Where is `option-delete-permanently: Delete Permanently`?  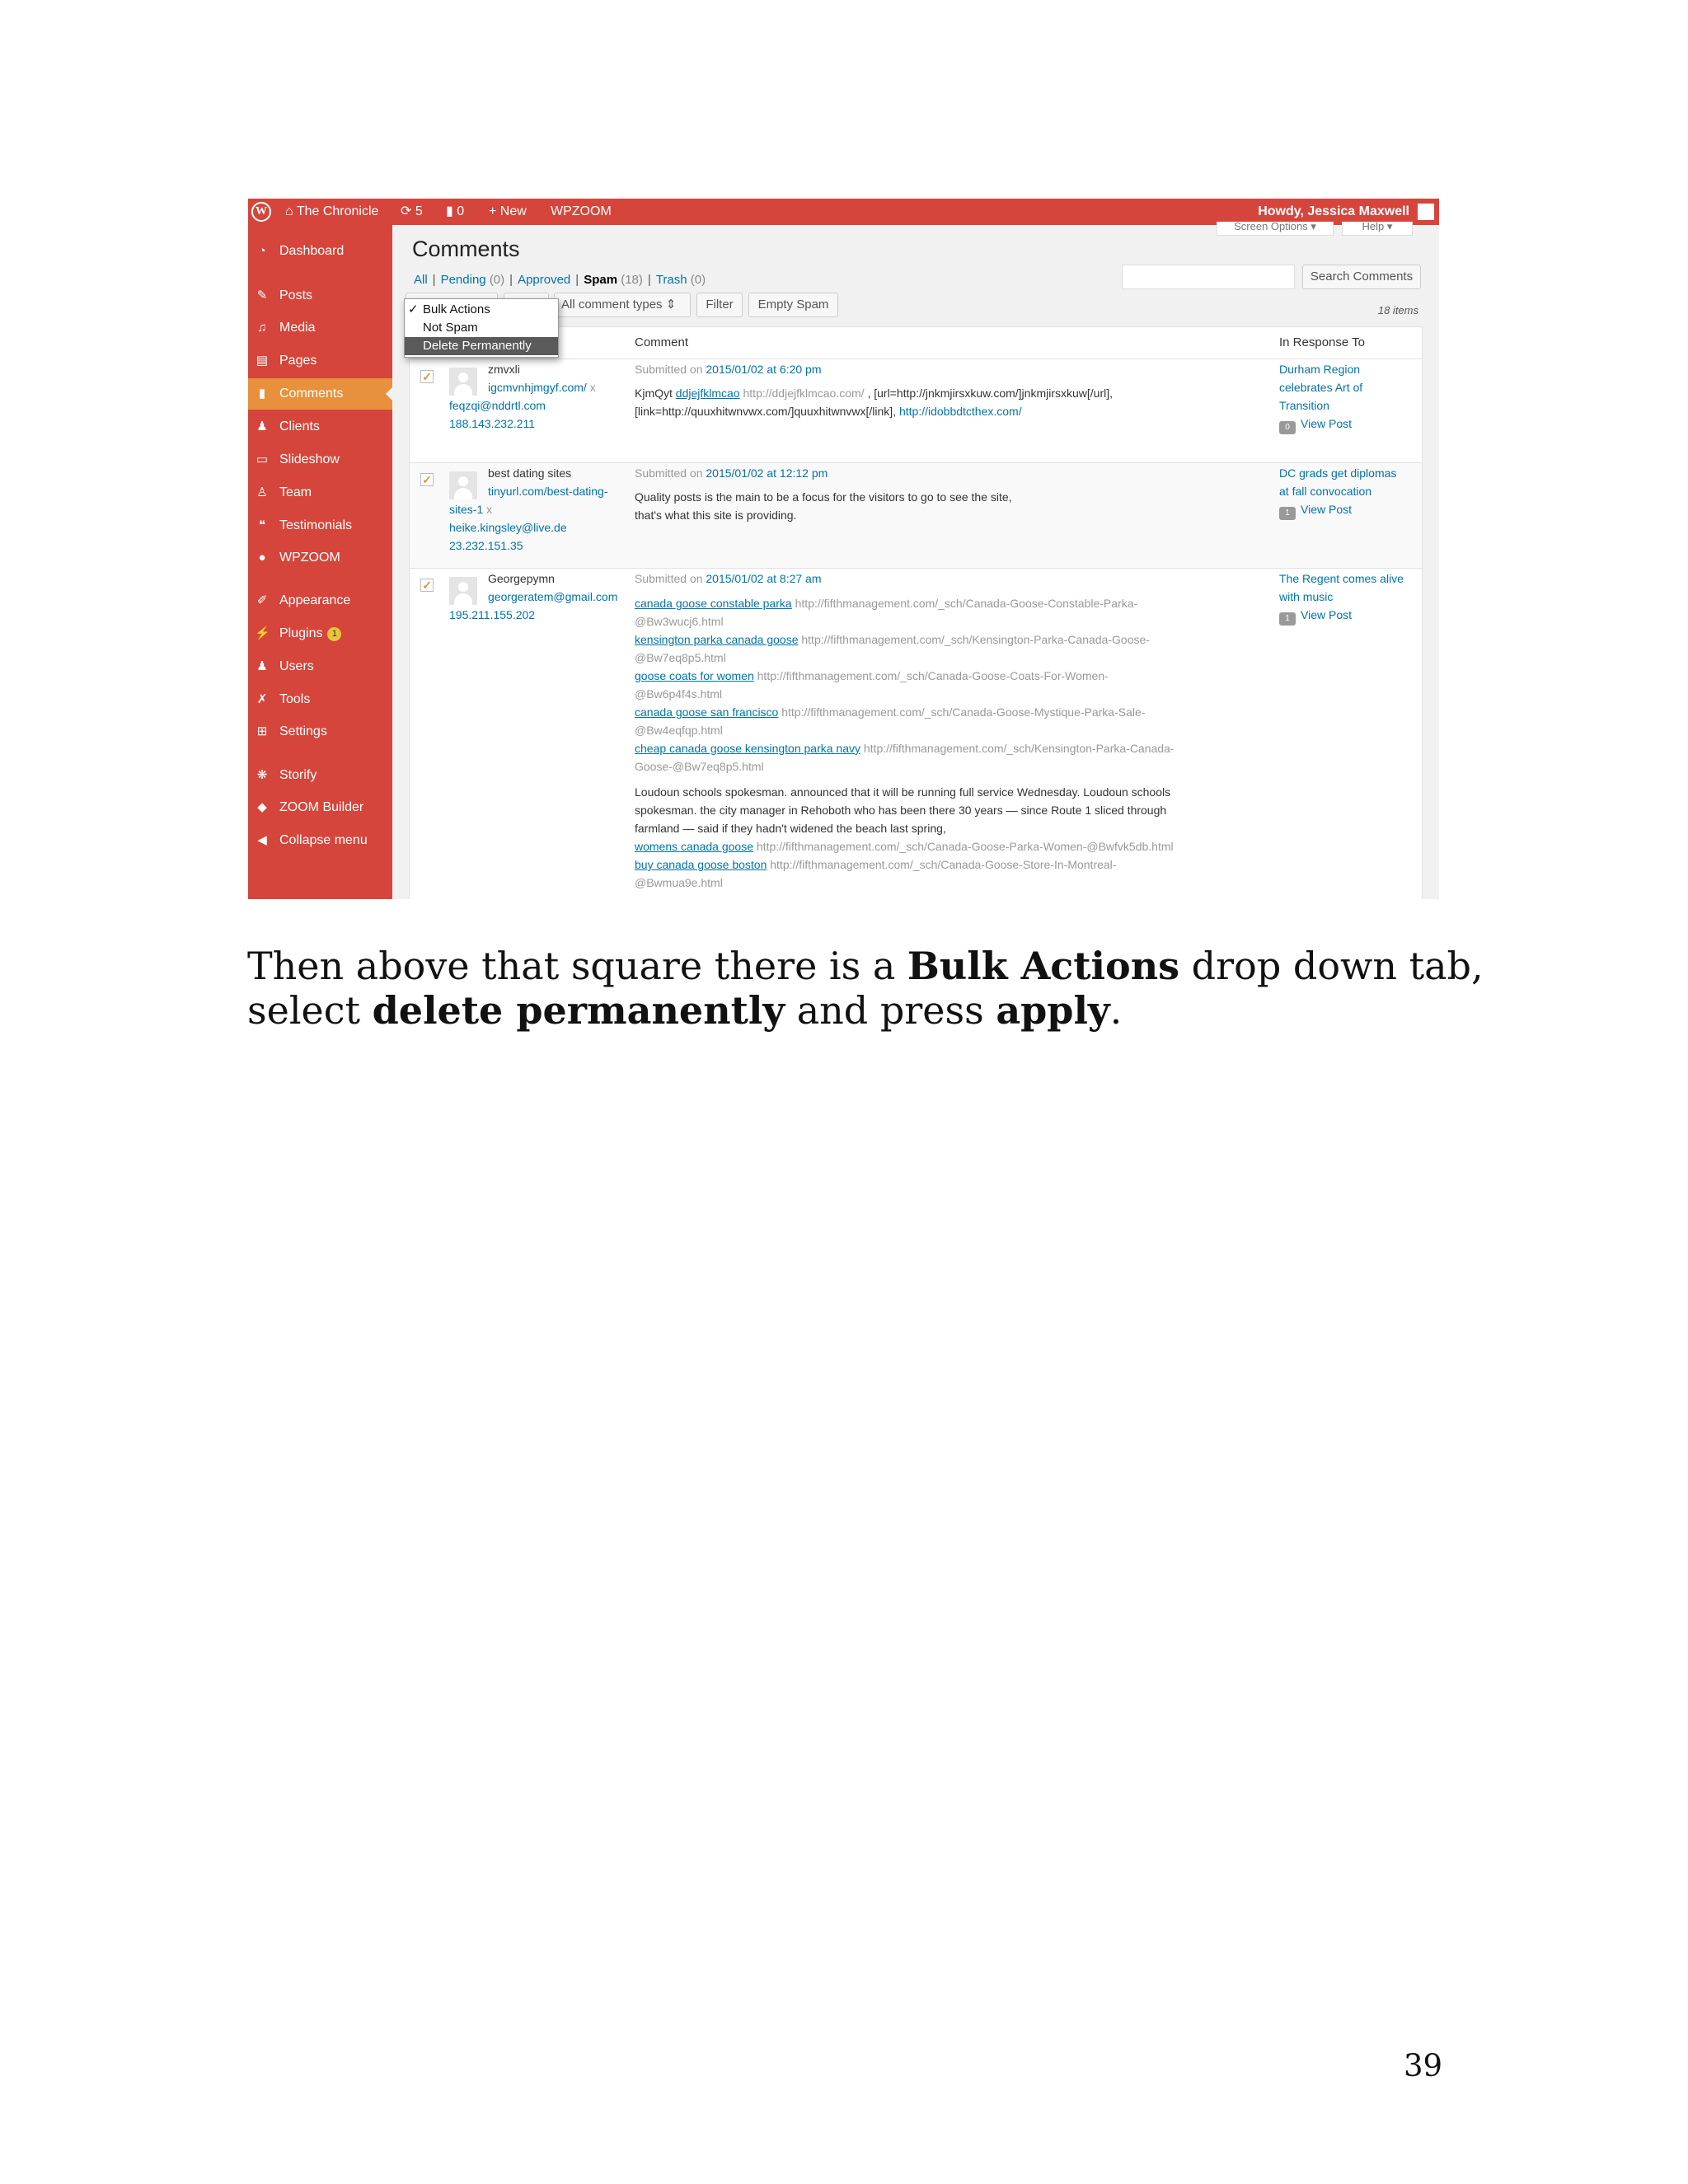
option-delete-permanently: Delete Permanently is located at coordinates (482, 346).